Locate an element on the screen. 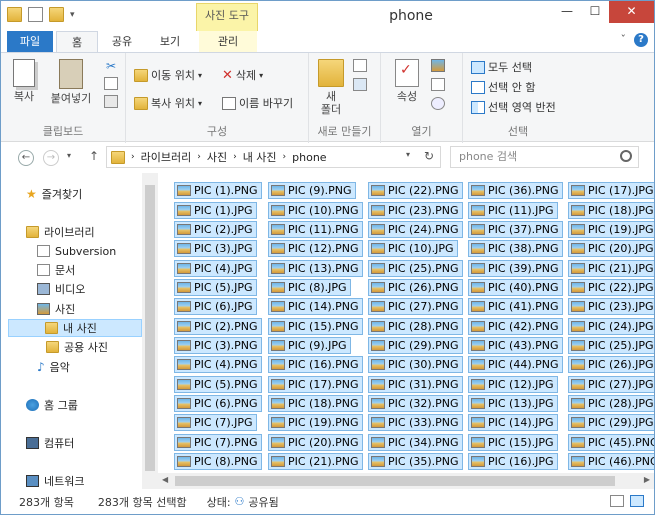 Image resolution: width=655 pixels, height=515 pixels. file-item-selection: PIC (32).PNG is located at coordinates (415, 403).